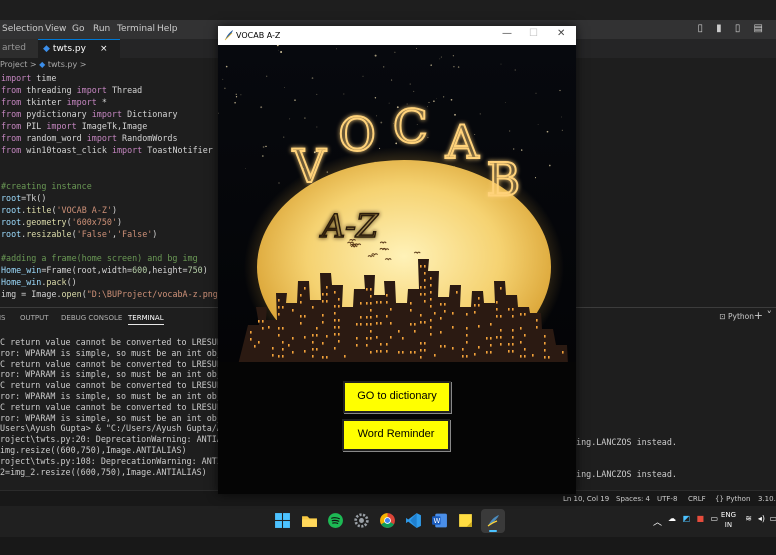 The width and height of the screenshot is (776, 555). Describe the element at coordinates (533, 33) in the screenshot. I see `maximize-icon: ☐` at that location.